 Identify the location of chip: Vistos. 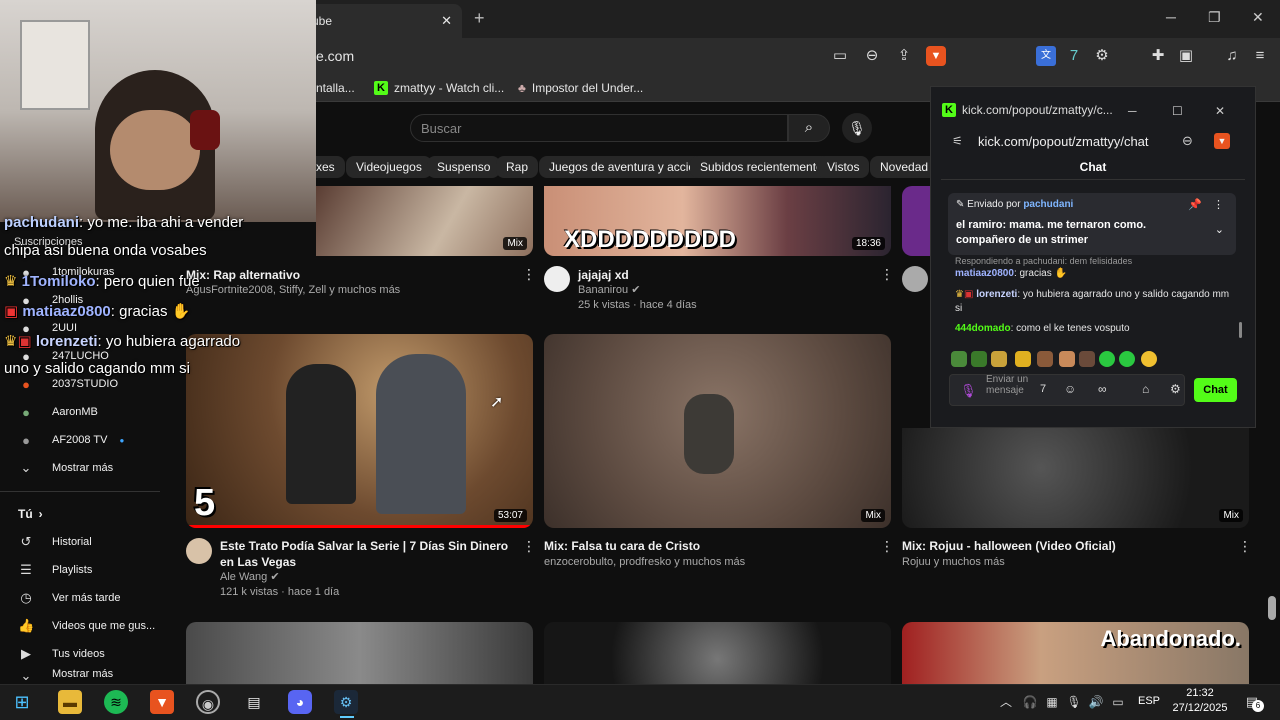
(843, 167).